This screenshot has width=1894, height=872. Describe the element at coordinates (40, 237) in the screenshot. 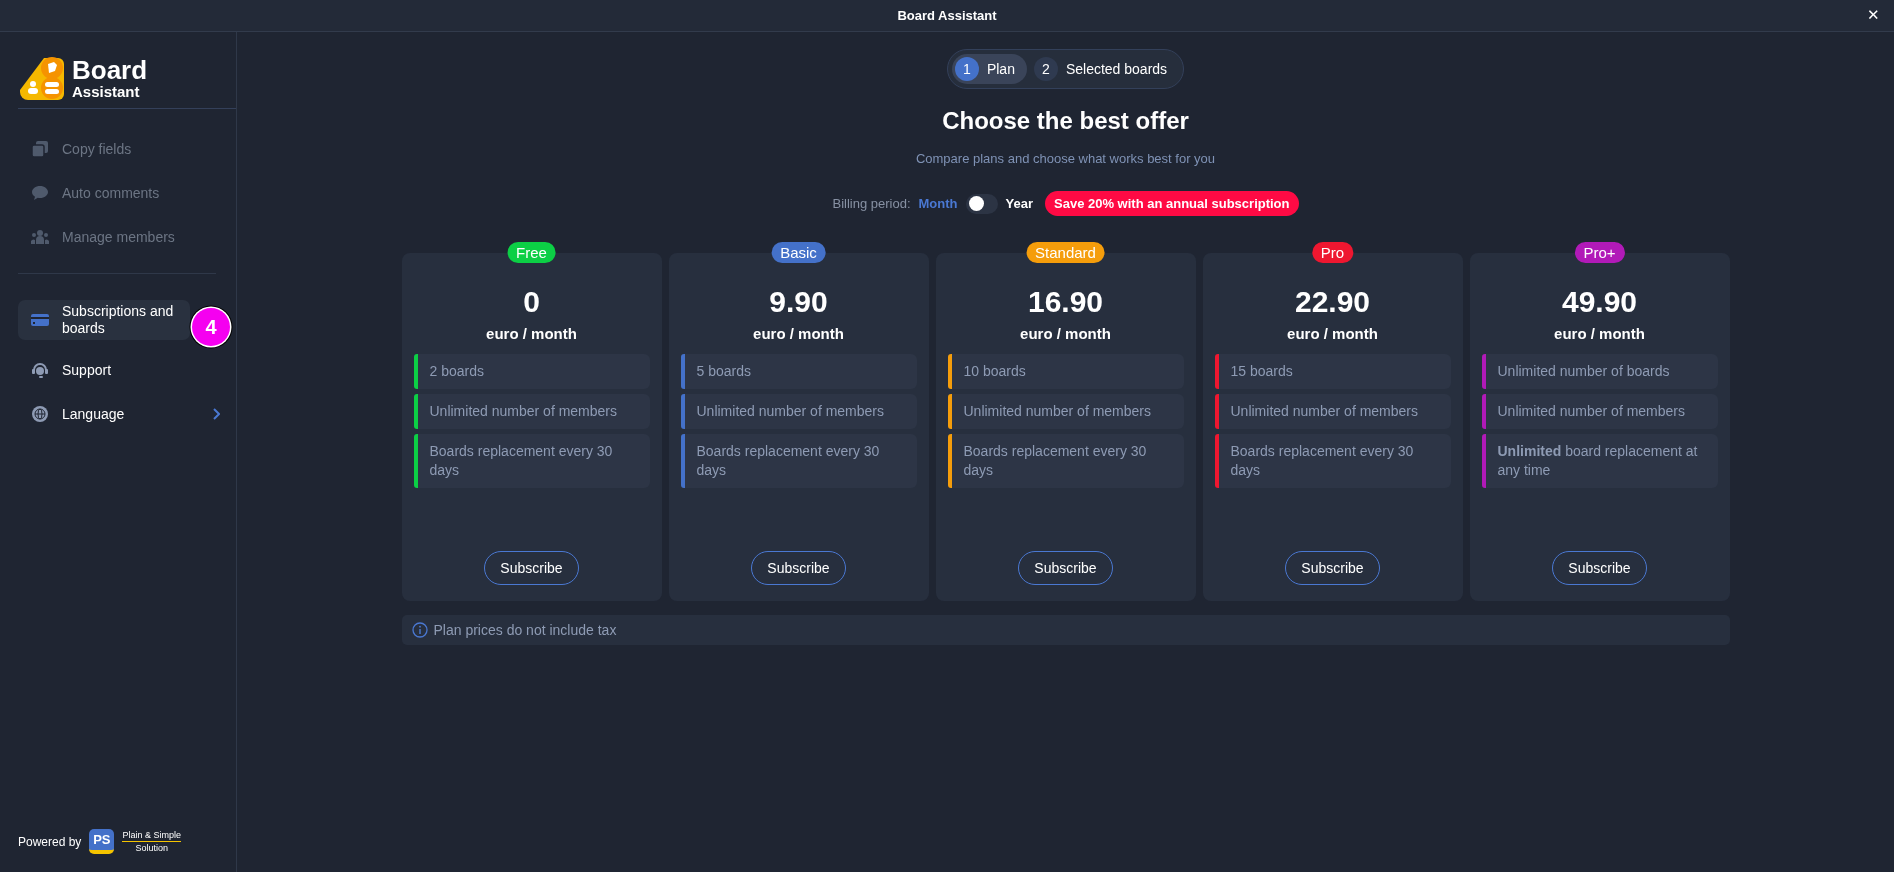

I see `people-icon` at that location.